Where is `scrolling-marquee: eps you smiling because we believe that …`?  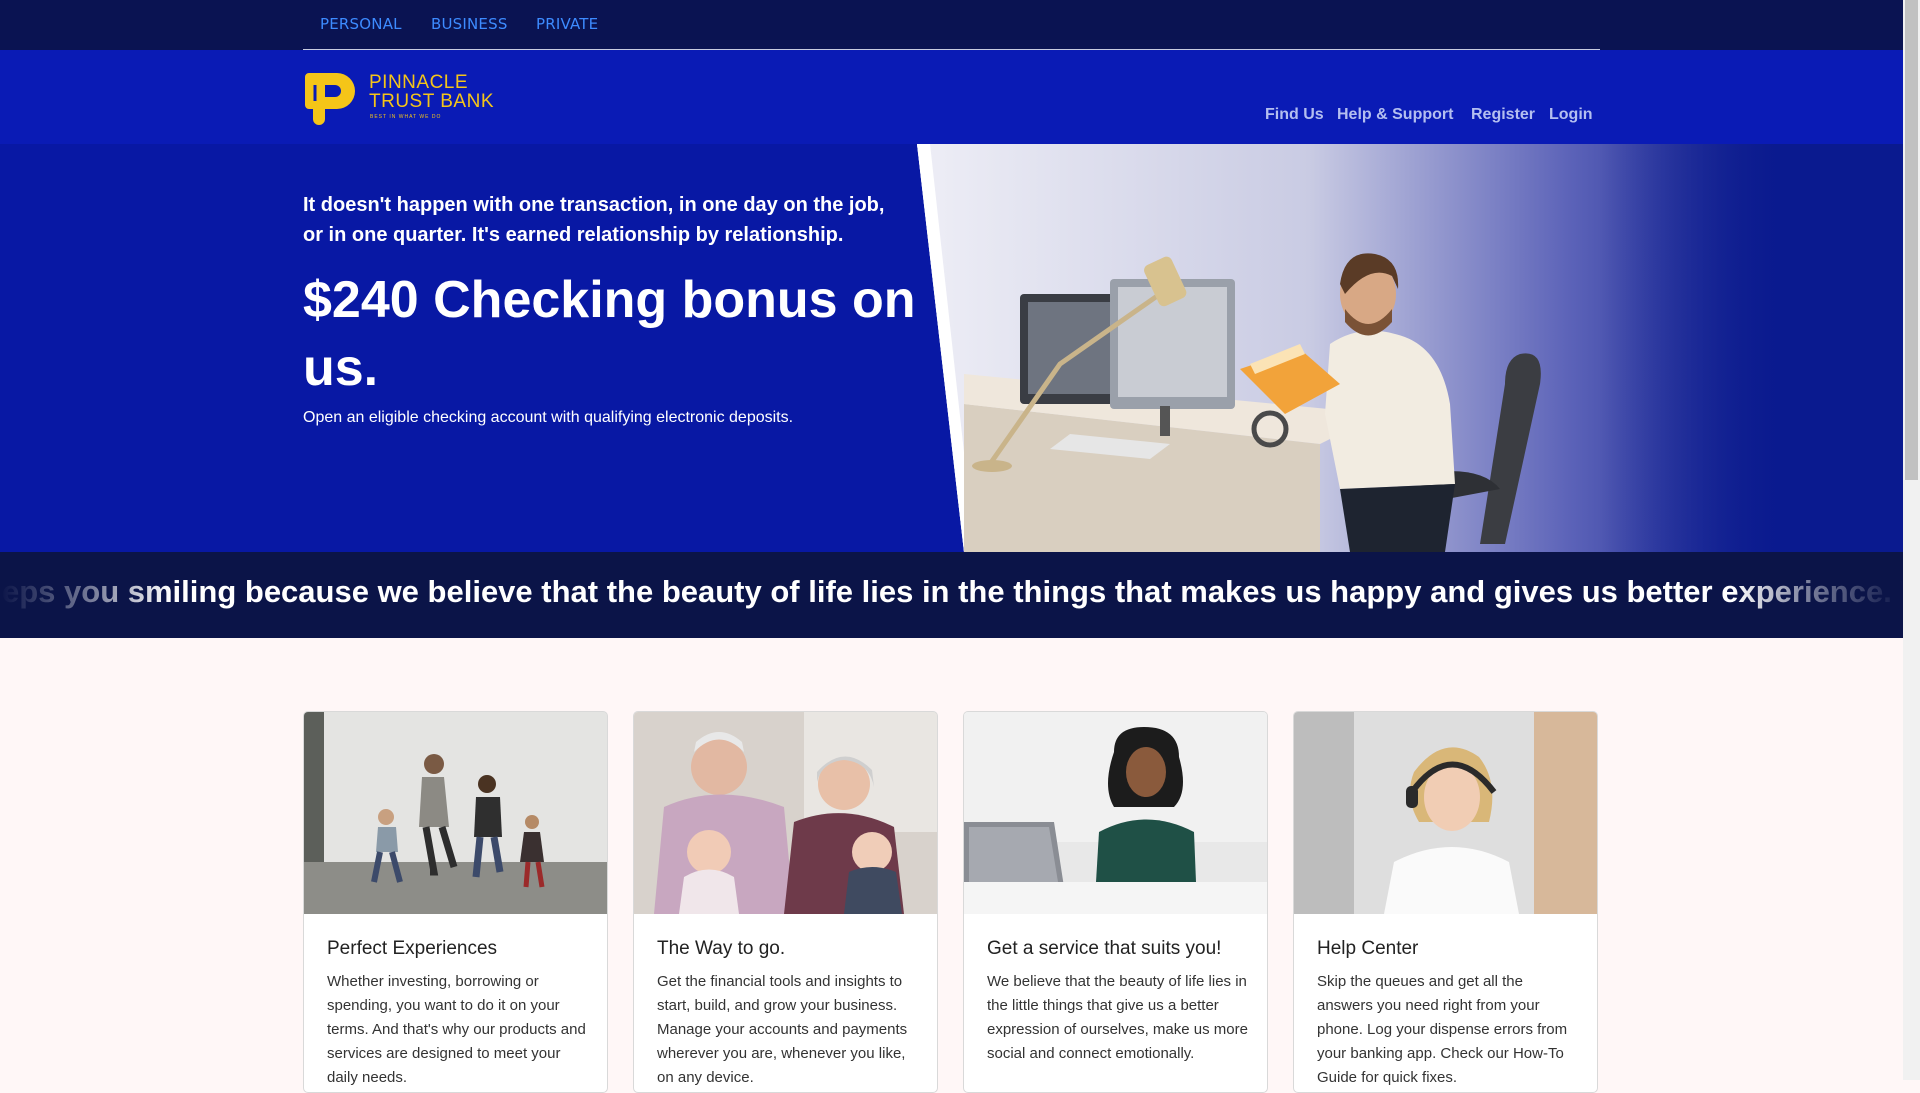
scrolling-marquee: eps you smiling because we believe that … is located at coordinates (951, 595).